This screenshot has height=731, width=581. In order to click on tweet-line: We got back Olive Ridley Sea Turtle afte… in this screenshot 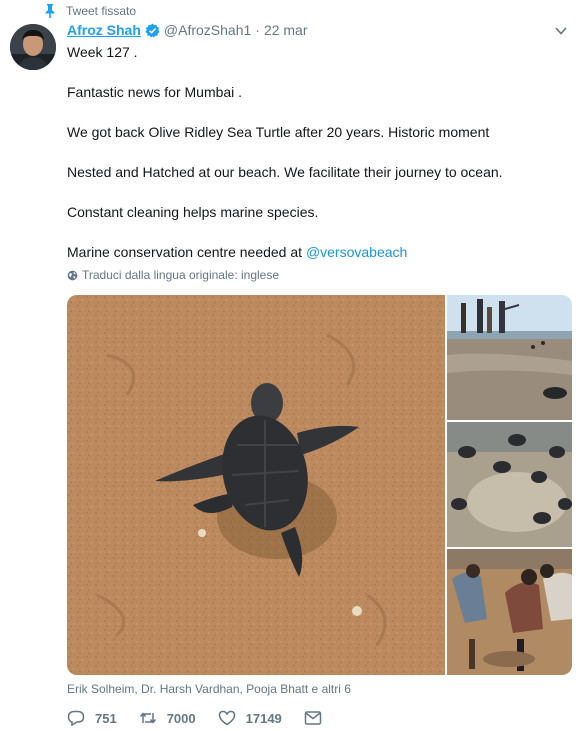, I will do `click(278, 132)`.